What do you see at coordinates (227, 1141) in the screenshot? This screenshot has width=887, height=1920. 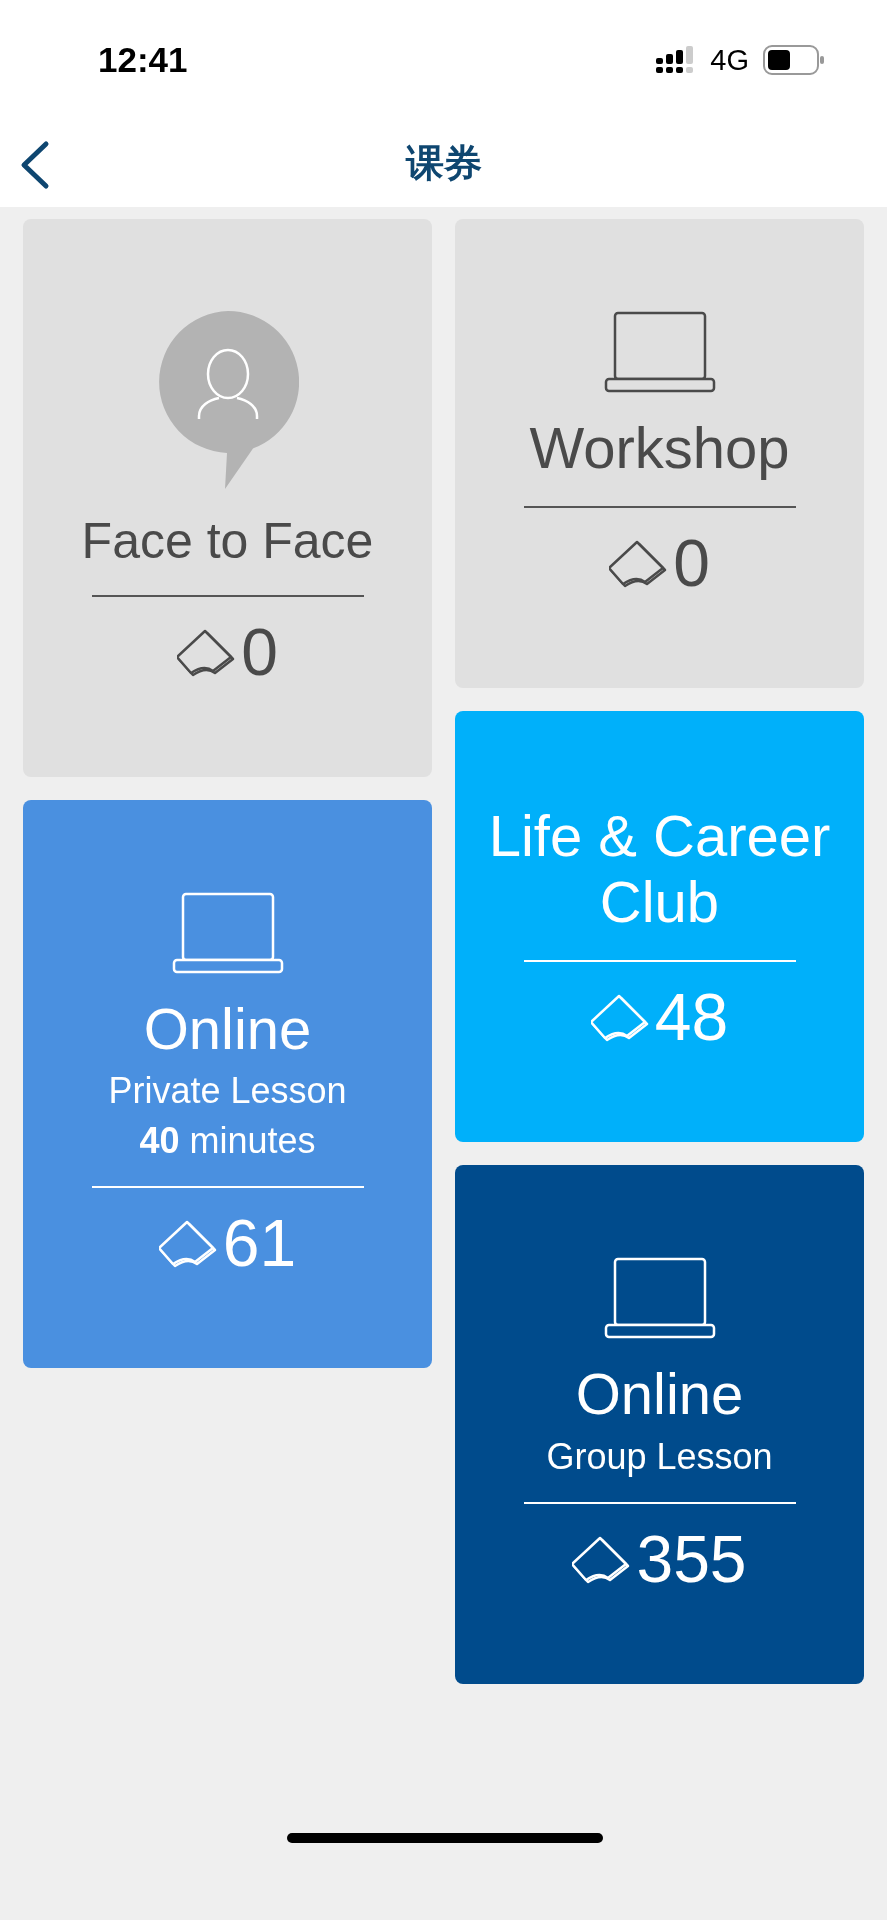 I see `card-subtitle: 40 minutes` at bounding box center [227, 1141].